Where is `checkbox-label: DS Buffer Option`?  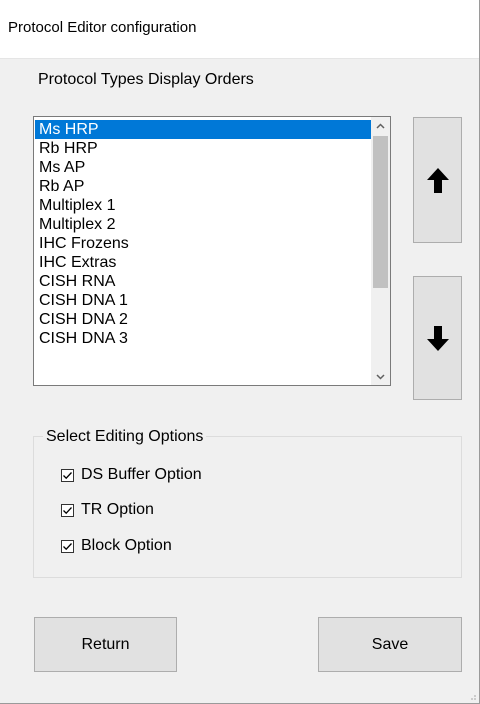
checkbox-label: DS Buffer Option is located at coordinates (141, 474).